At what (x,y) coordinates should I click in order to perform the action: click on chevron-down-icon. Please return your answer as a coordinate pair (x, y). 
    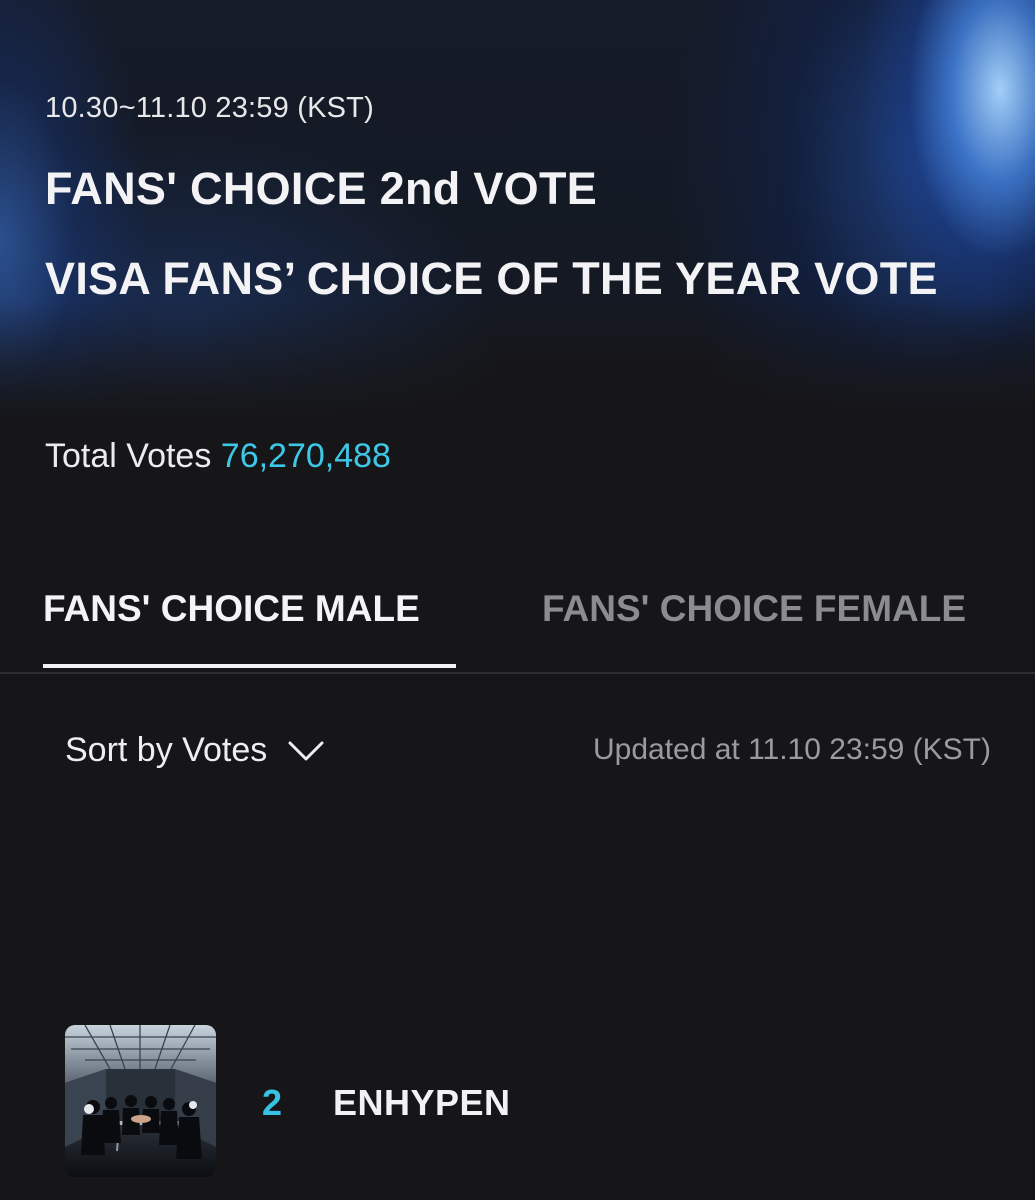
    Looking at the image, I should click on (306, 750).